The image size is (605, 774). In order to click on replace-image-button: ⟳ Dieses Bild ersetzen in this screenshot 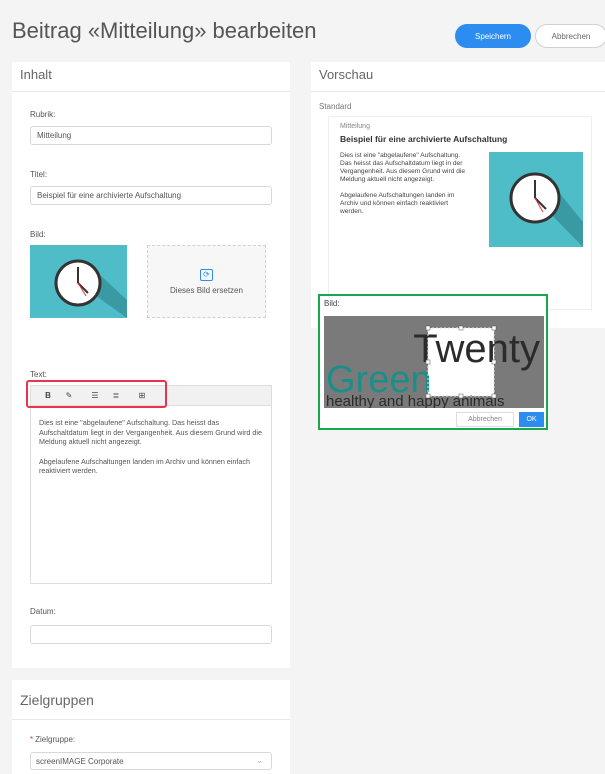, I will do `click(206, 281)`.